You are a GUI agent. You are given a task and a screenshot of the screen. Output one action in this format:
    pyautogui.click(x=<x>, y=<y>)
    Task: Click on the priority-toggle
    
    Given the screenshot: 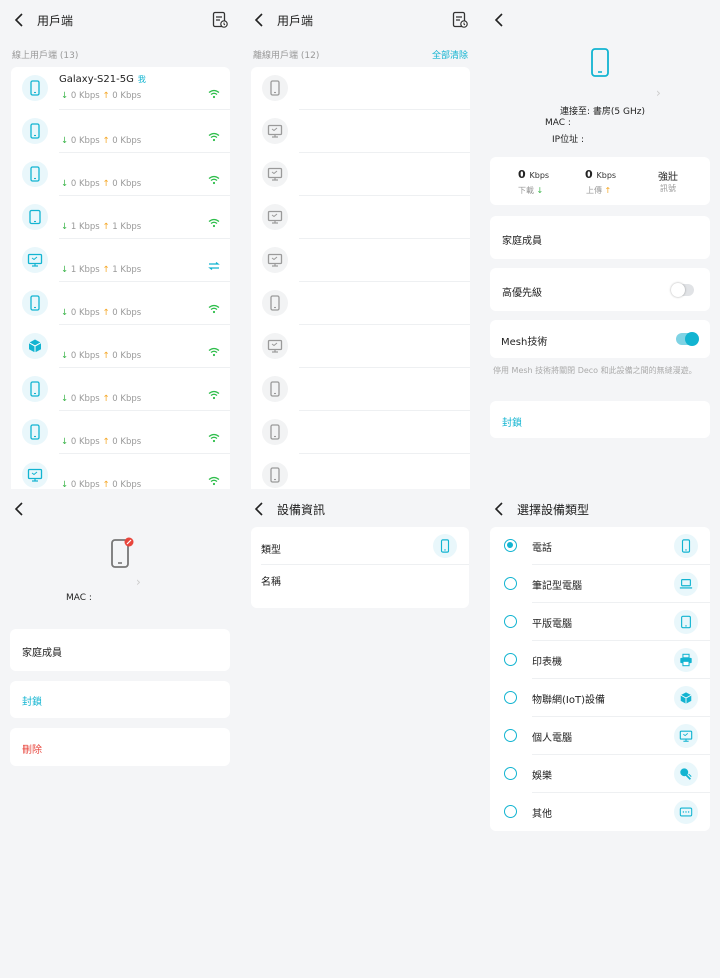 What is the action you would take?
    pyautogui.click(x=682, y=290)
    